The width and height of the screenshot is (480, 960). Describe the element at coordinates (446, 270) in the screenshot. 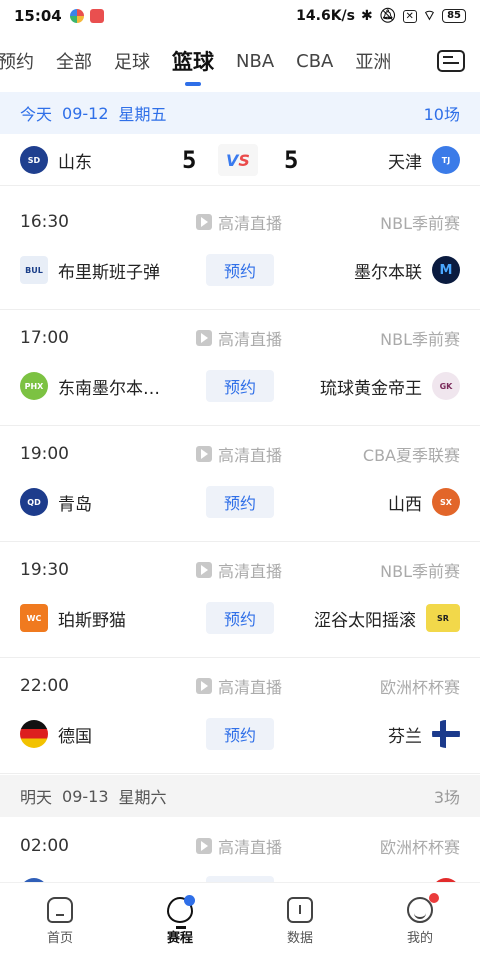

I see `melbourne-united-logo-icon: M` at that location.